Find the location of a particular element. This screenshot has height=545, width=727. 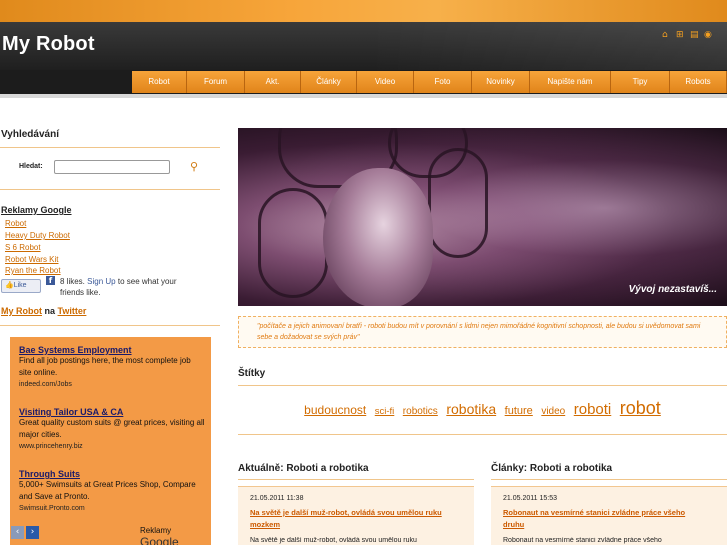

ad-url: www.princehenry.biz is located at coordinates (112, 446).